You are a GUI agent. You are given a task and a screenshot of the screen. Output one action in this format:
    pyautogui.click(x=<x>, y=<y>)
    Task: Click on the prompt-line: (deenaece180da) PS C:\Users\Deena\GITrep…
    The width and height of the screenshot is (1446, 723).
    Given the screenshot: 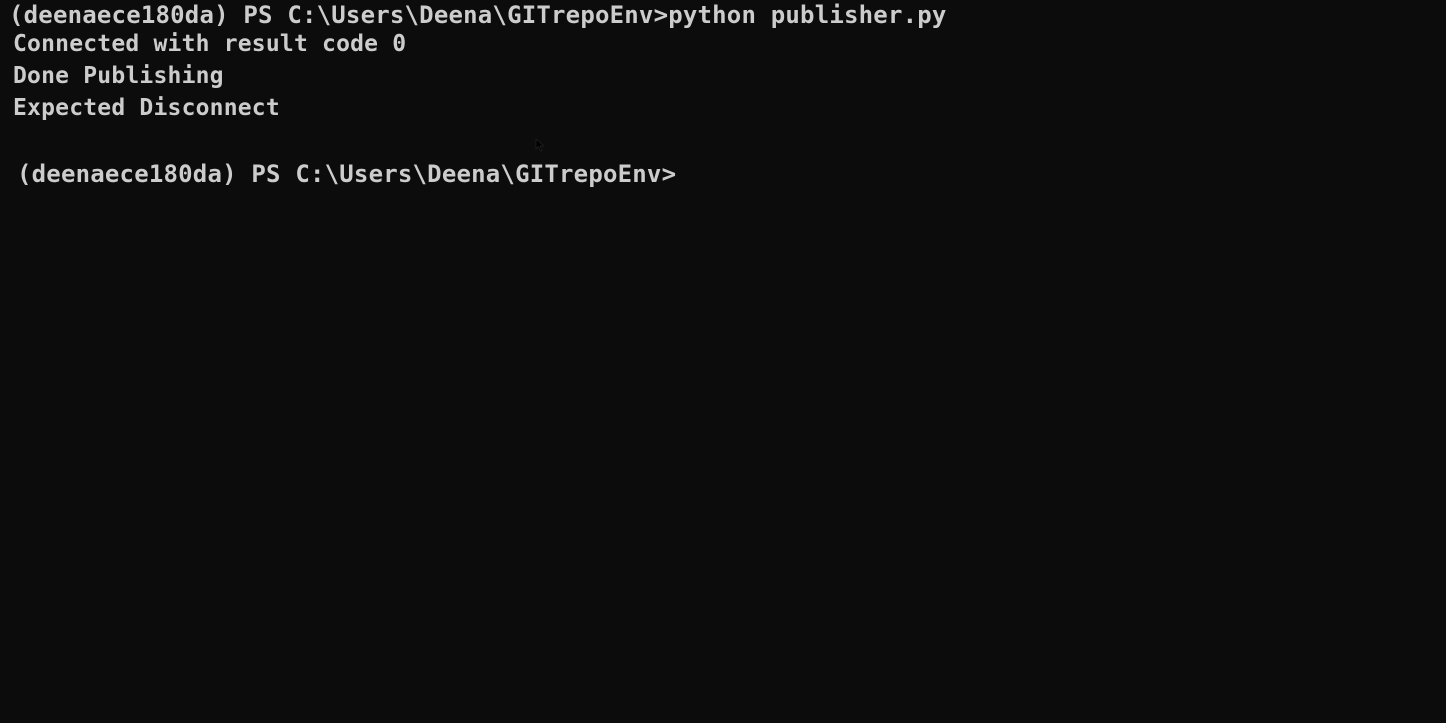 What is the action you would take?
    pyautogui.click(x=346, y=174)
    